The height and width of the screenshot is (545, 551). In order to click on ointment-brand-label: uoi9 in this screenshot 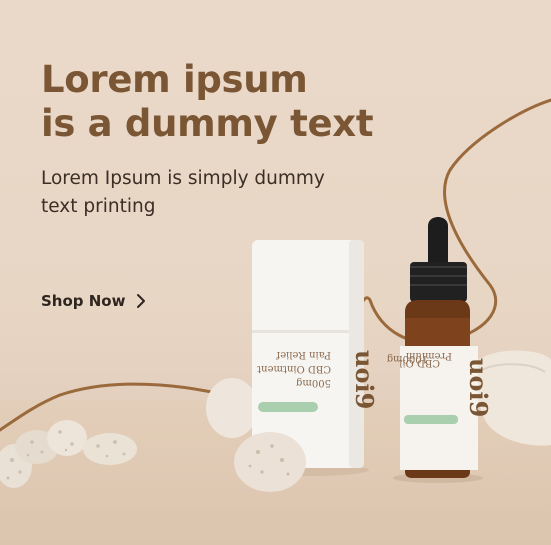, I will do `click(364, 379)`.